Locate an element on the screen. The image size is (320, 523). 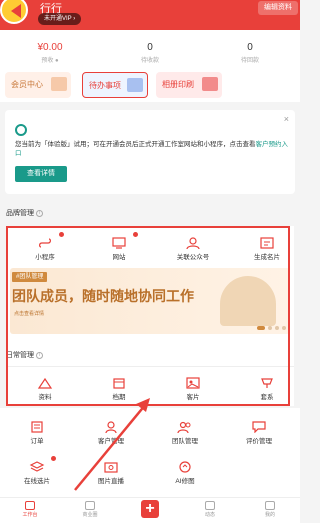
order-icon is located at coordinates (37, 426).